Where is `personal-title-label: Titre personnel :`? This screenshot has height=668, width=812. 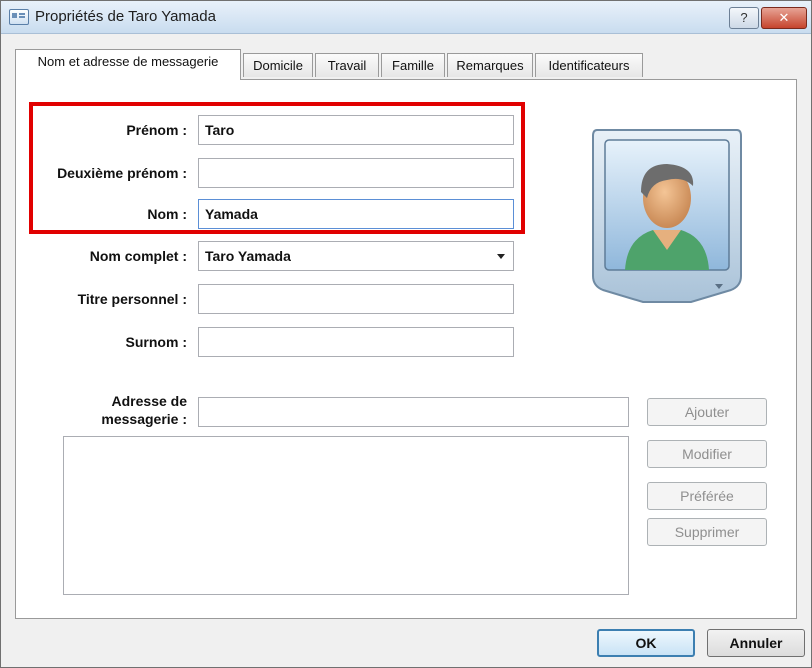
personal-title-label: Titre personnel : is located at coordinates (132, 299).